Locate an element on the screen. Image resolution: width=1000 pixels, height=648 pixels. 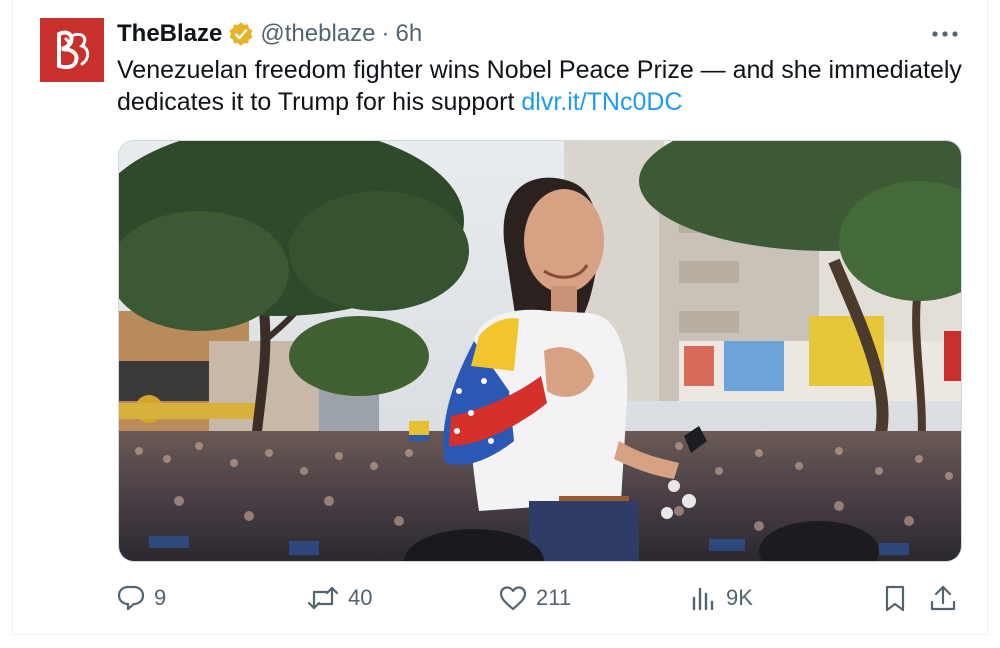
more-options-button is located at coordinates (945, 34).